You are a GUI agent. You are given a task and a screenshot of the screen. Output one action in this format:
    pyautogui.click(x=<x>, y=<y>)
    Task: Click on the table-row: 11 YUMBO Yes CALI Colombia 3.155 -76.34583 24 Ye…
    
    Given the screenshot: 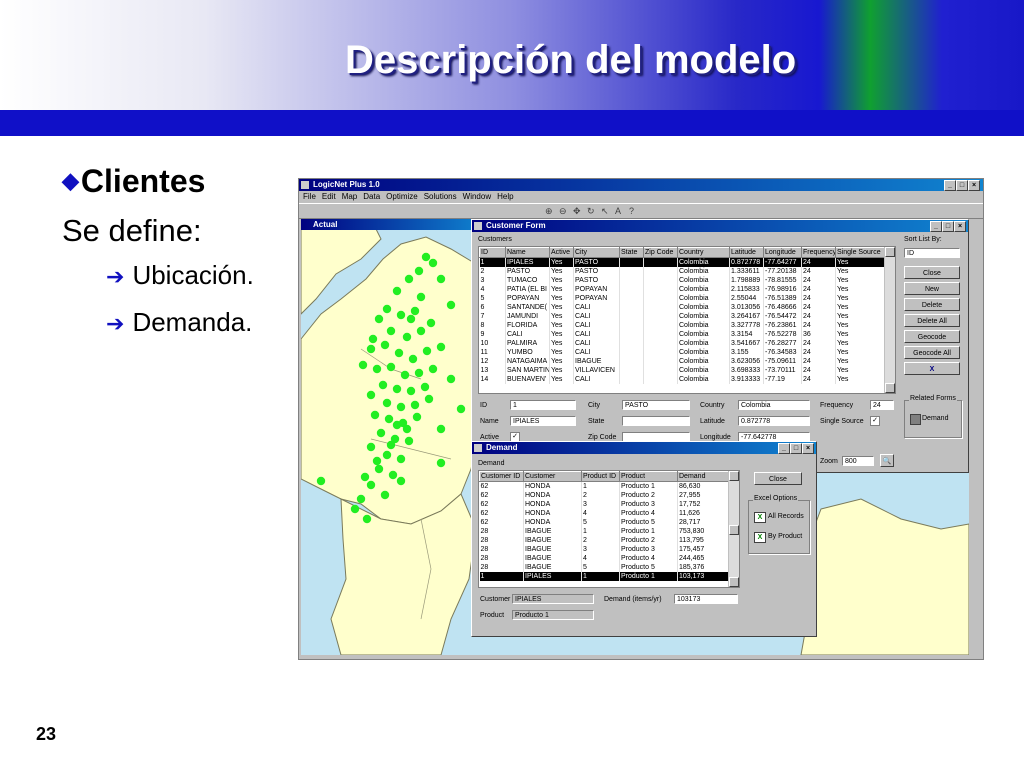 What is the action you would take?
    pyautogui.click(x=682, y=352)
    